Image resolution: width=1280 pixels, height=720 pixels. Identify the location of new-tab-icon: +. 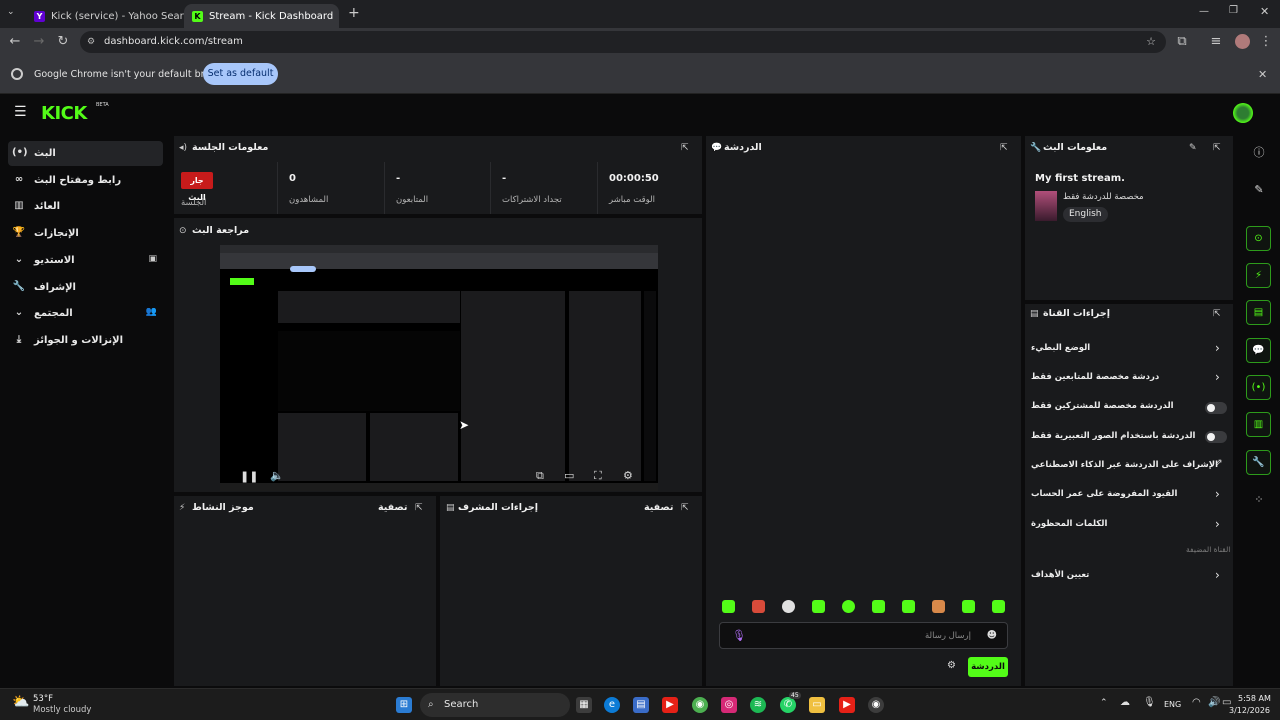
(354, 13).